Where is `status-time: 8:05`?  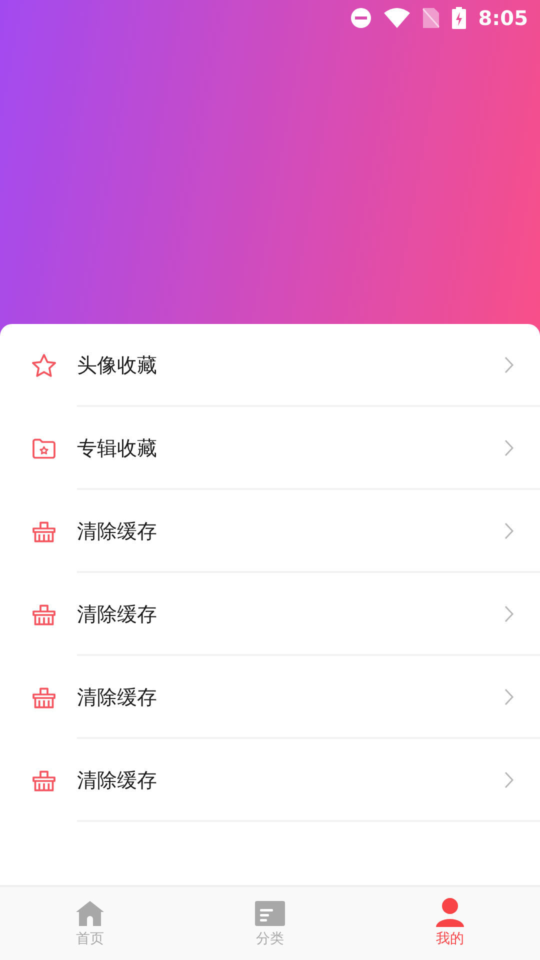
status-time: 8:05 is located at coordinates (503, 18).